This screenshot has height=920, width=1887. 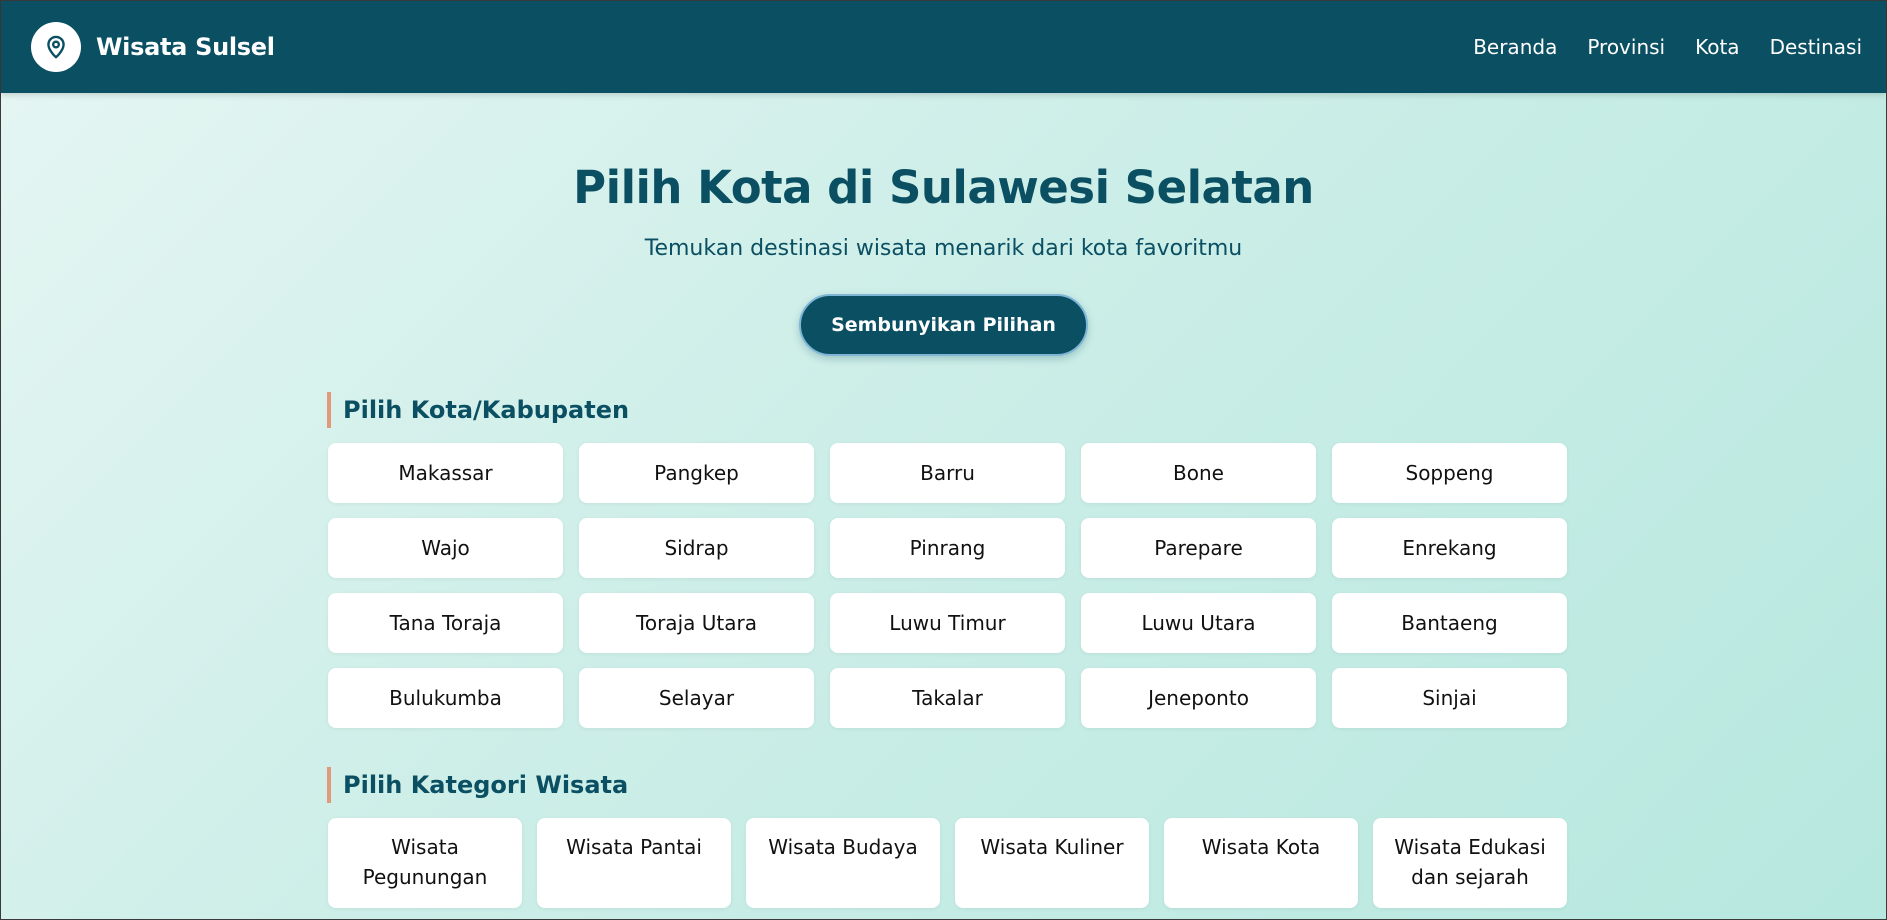 I want to click on hide-options-button: Sembunyikan Pilihan, so click(x=943, y=325).